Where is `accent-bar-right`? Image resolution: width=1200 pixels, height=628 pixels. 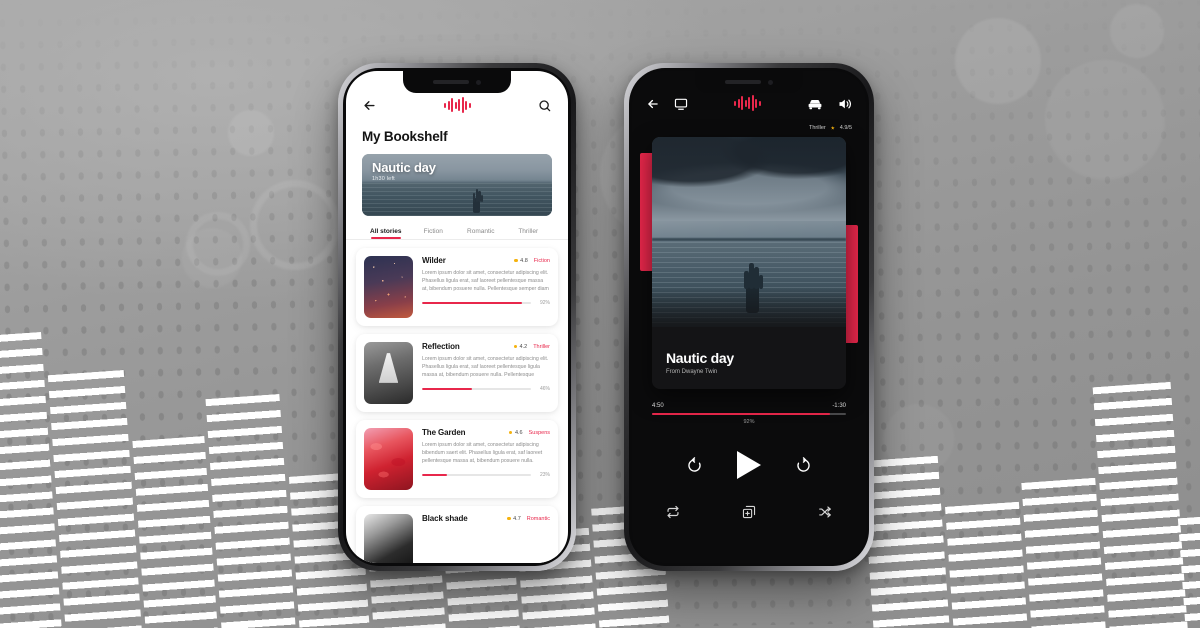
accent-bar-right is located at coordinates (852, 284).